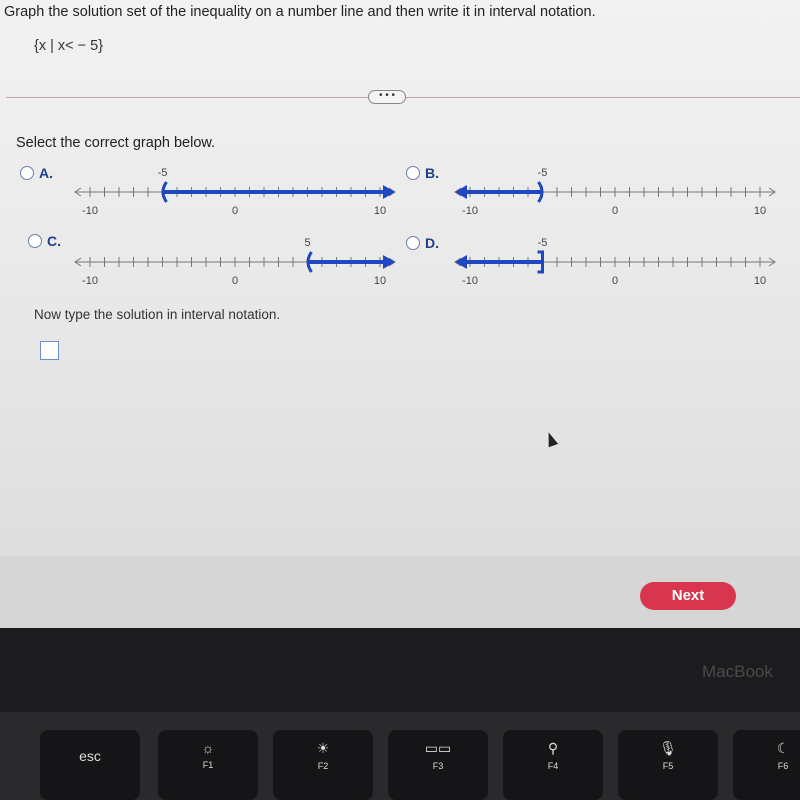 This screenshot has height=800, width=800. What do you see at coordinates (27, 173) in the screenshot?
I see `radio-a` at bounding box center [27, 173].